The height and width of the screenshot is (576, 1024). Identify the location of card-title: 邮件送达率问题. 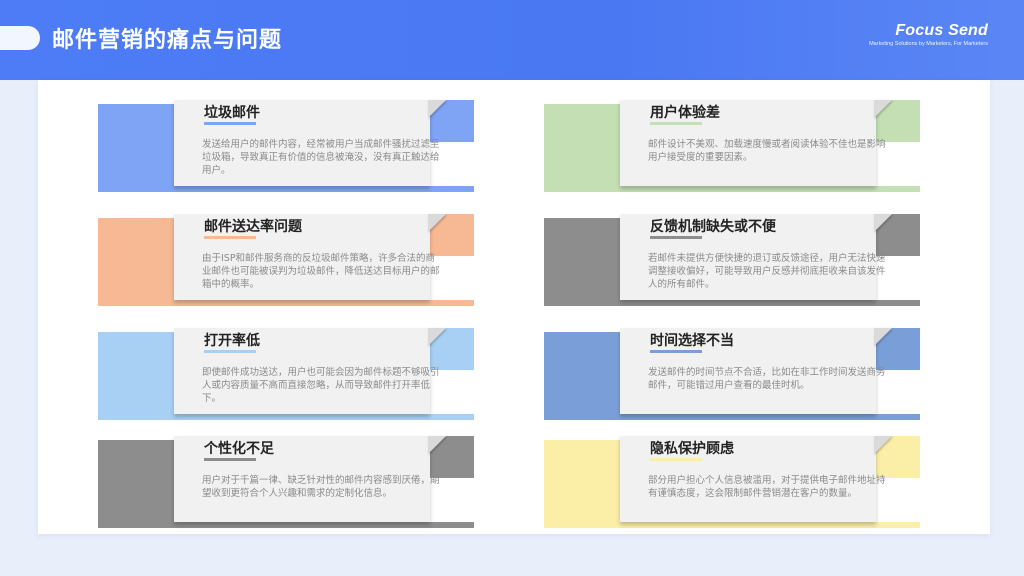
(253, 227).